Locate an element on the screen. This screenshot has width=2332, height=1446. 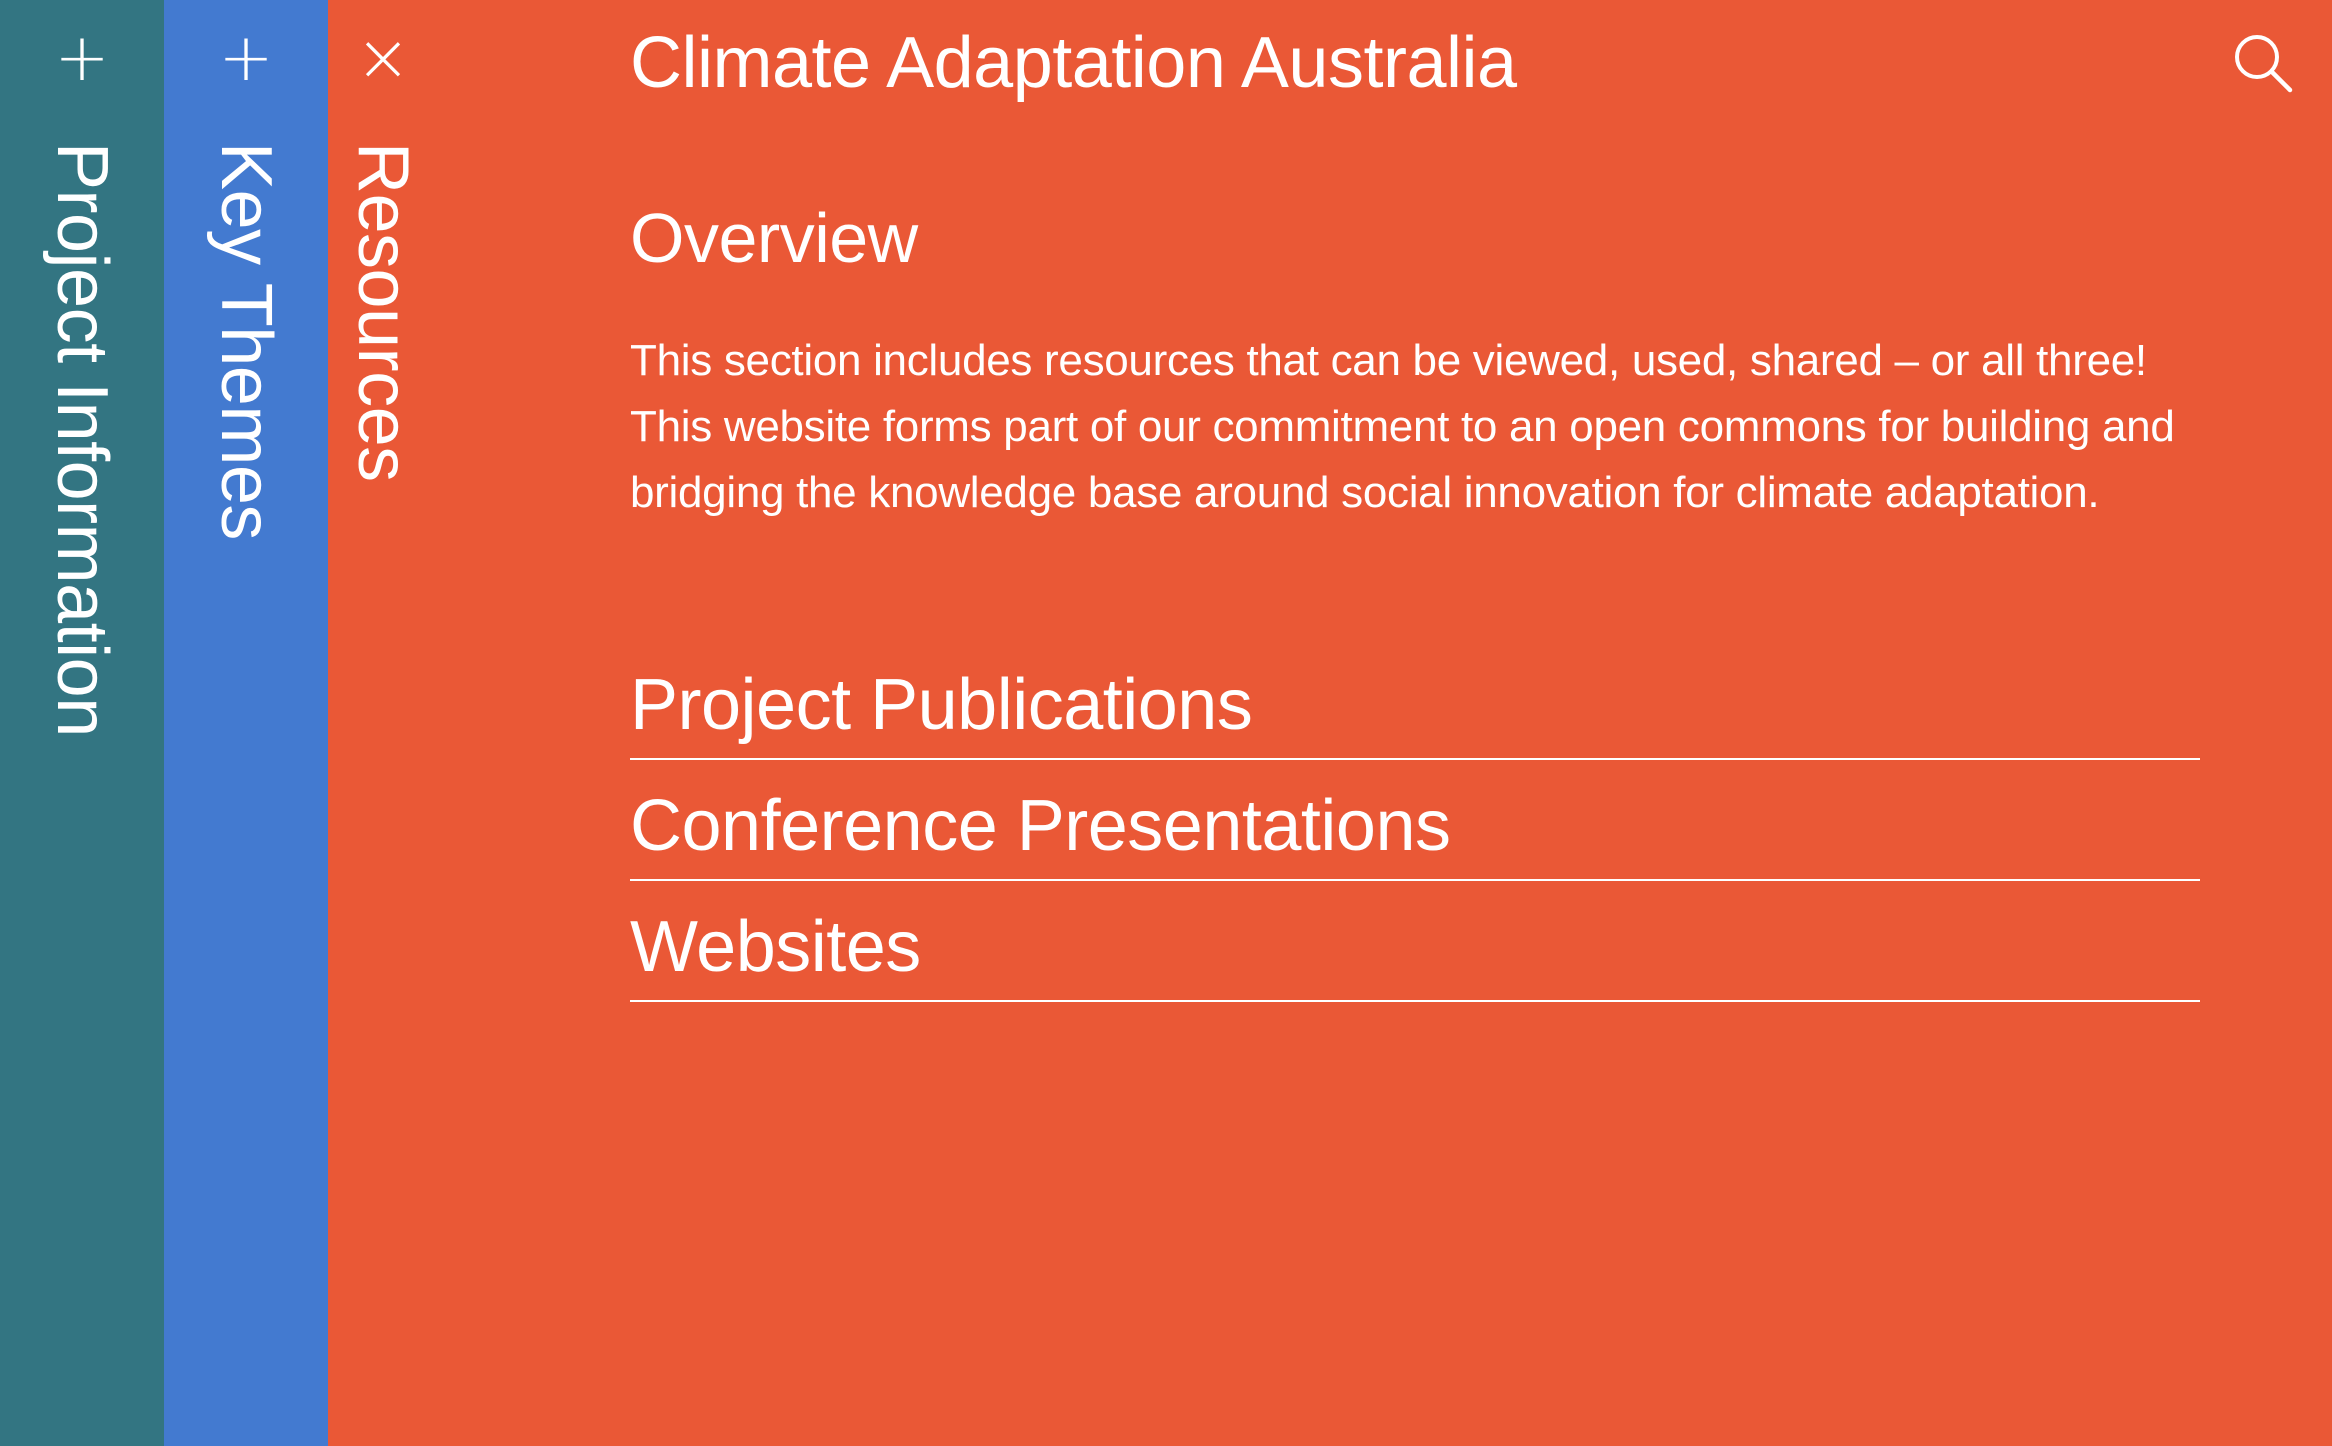
resource-link-label: Websites is located at coordinates (775, 947).